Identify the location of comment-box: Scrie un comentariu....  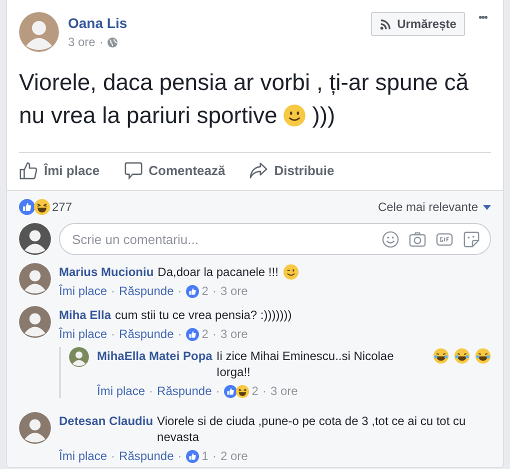
(275, 239).